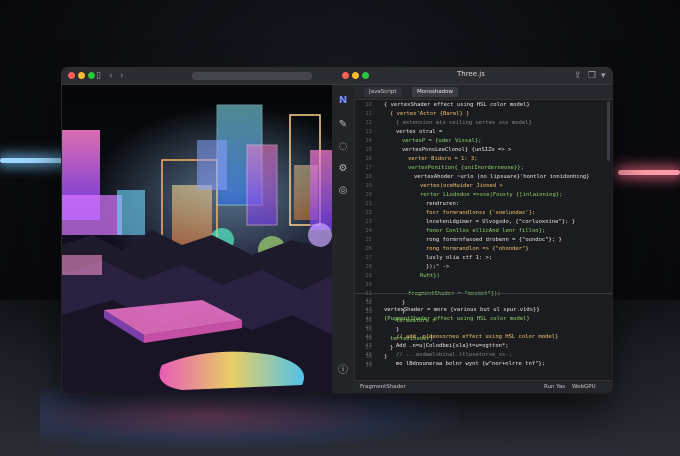 The image size is (680, 456). What do you see at coordinates (383, 387) in the screenshot?
I see `status-mode: FragmentShader` at bounding box center [383, 387].